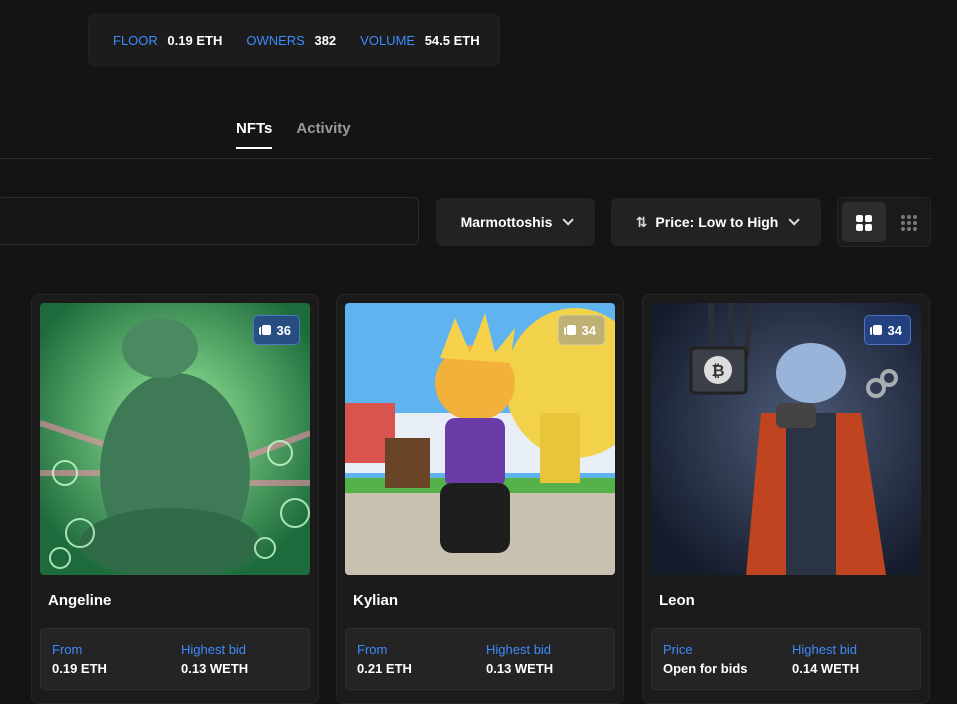 This screenshot has width=957, height=704. I want to click on small-grid-view-button, so click(908, 222).